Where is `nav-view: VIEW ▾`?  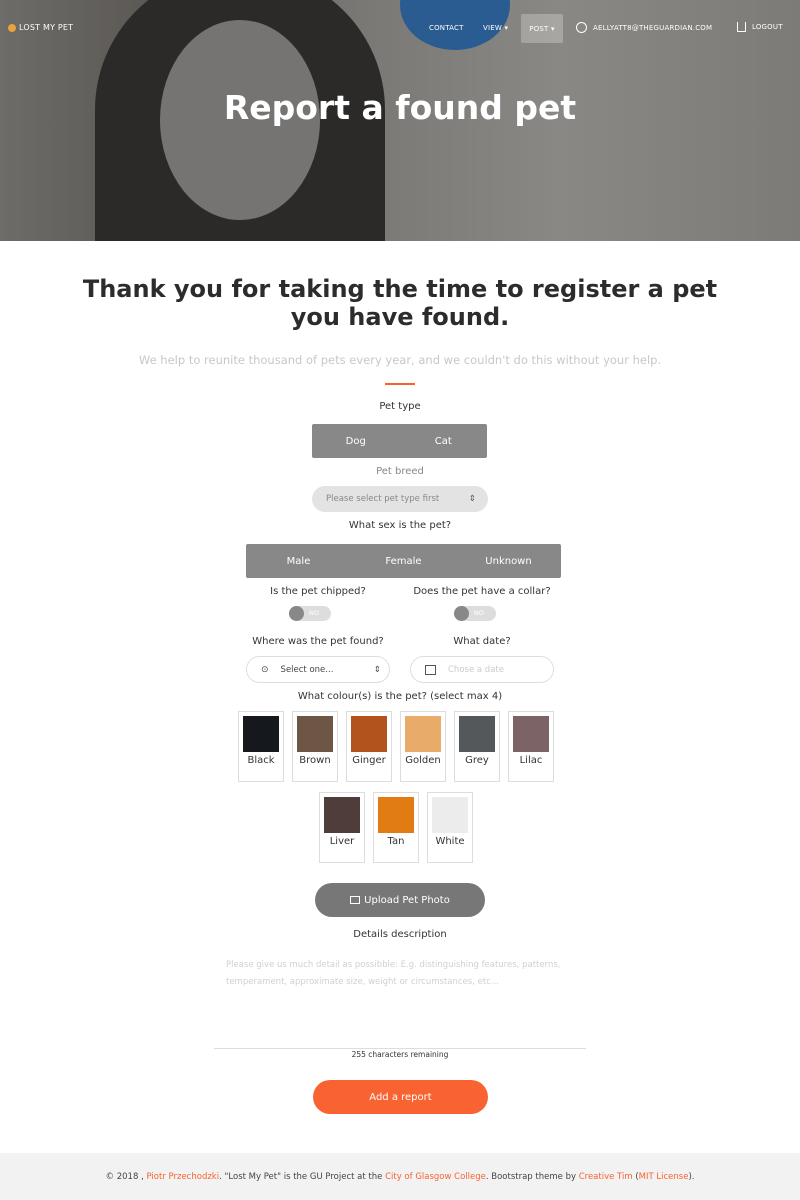
nav-view: VIEW ▾ is located at coordinates (495, 28).